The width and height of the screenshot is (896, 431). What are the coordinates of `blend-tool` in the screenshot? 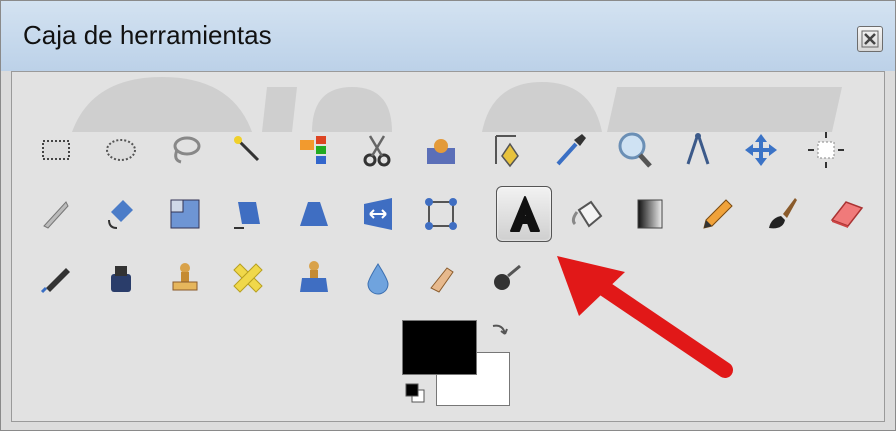 It's located at (650, 214).